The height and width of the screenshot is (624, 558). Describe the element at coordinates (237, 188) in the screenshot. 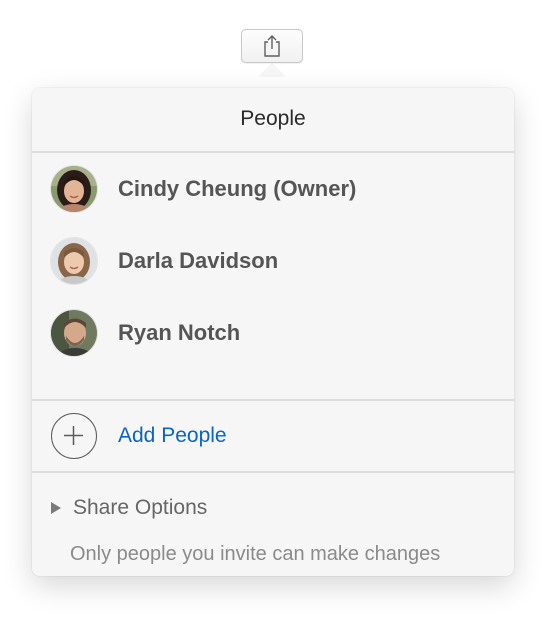

I see `person-name: Cindy Cheung (Owner)` at that location.